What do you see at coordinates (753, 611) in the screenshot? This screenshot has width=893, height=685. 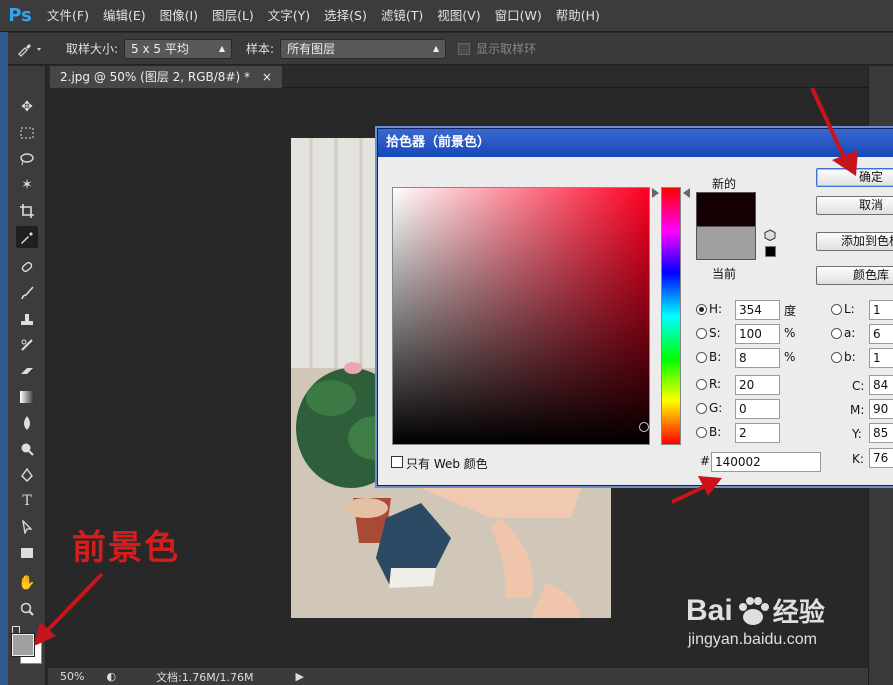 I see `paw-icon` at bounding box center [753, 611].